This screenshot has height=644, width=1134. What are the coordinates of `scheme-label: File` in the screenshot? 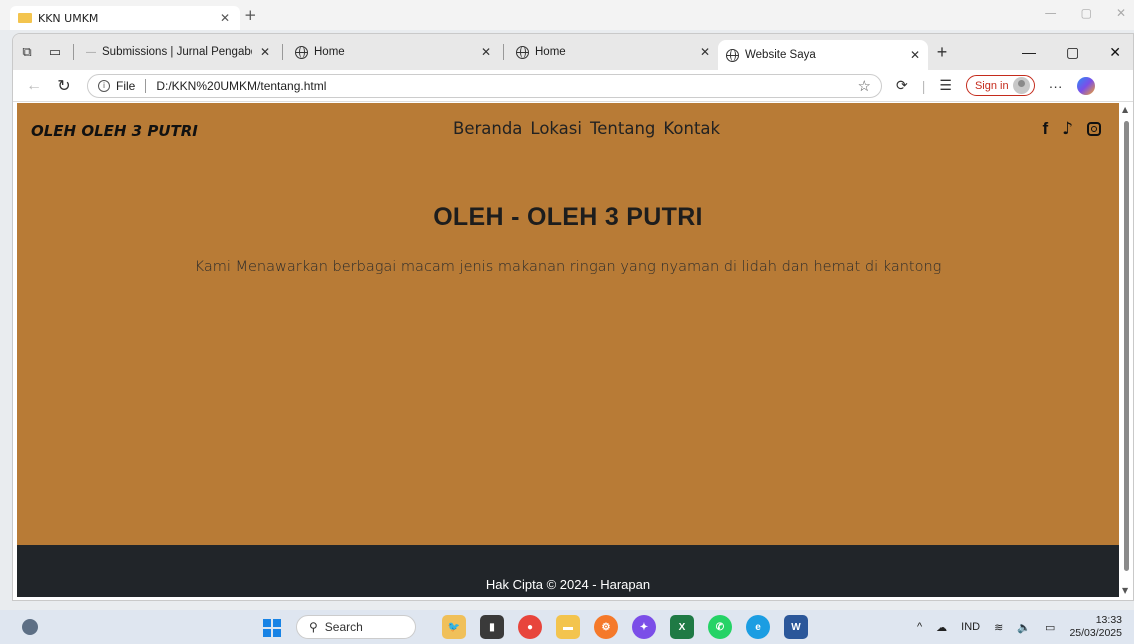 It's located at (126, 85).